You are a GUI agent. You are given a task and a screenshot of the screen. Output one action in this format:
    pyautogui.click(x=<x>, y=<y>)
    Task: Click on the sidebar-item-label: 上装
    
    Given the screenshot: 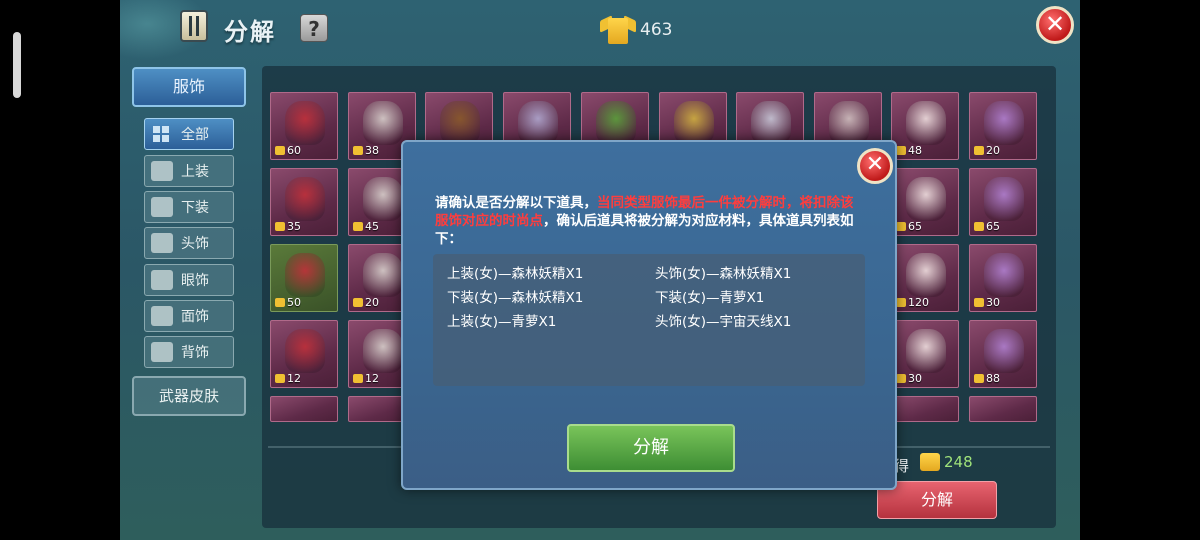 What is the action you would take?
    pyautogui.click(x=195, y=172)
    